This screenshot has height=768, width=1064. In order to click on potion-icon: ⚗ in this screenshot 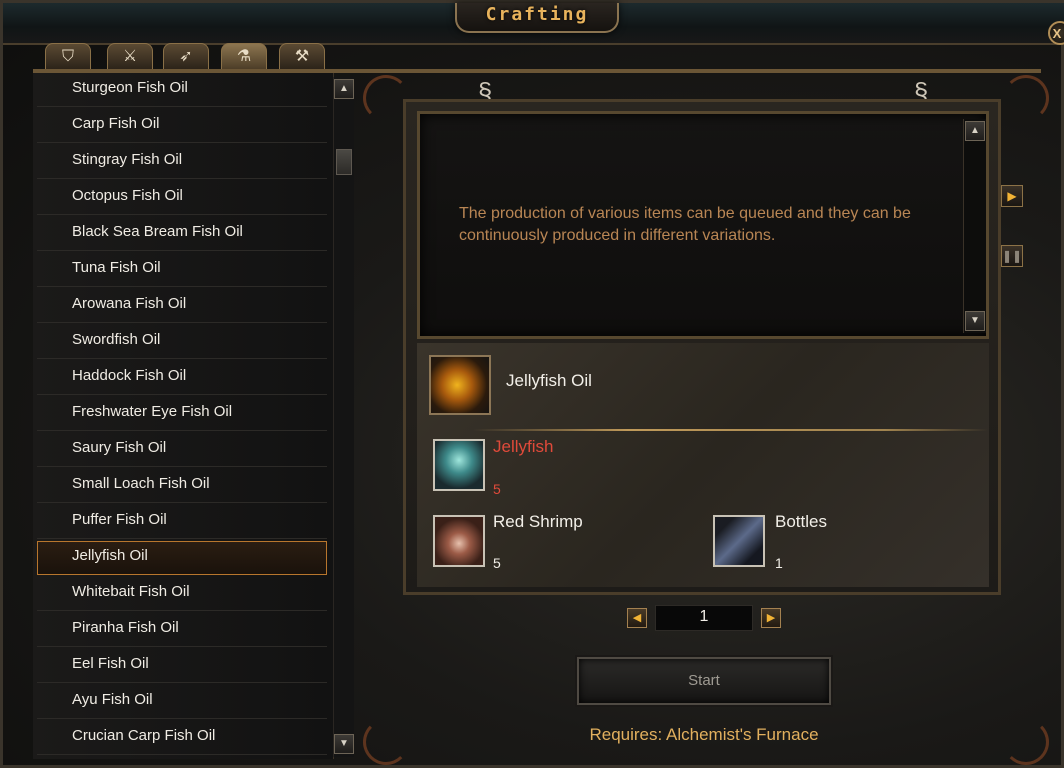, I will do `click(244, 56)`.